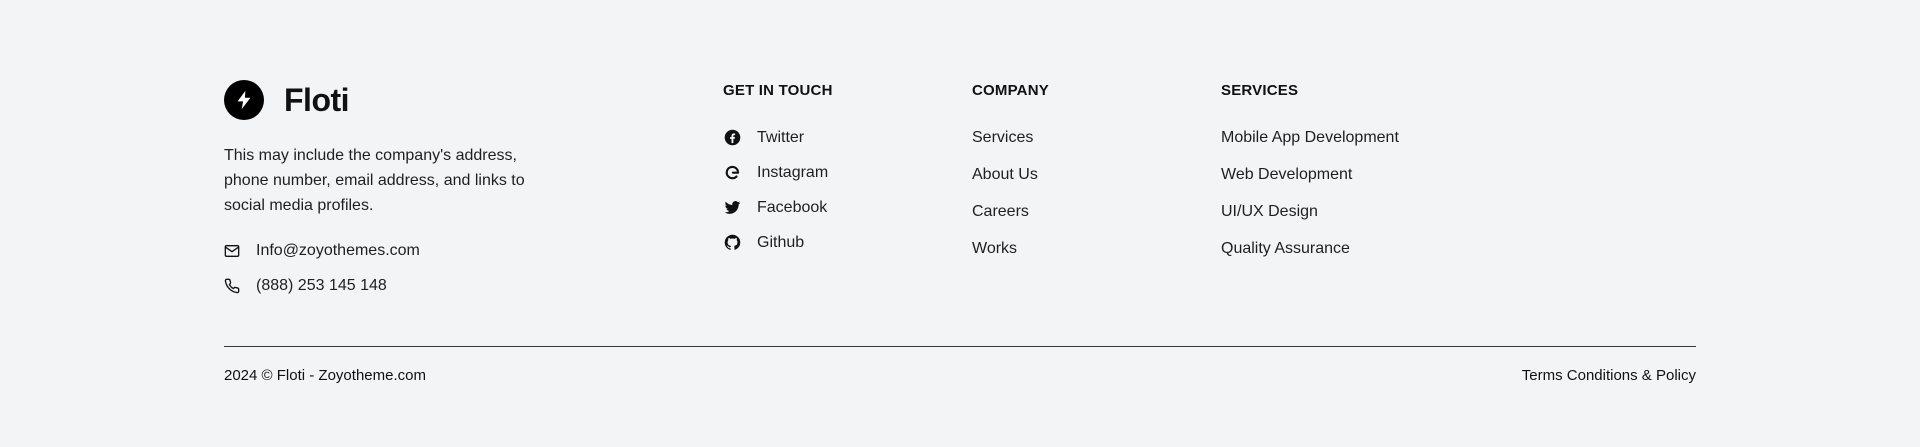 The height and width of the screenshot is (447, 1920). What do you see at coordinates (338, 250) in the screenshot?
I see `contact-email-text: Info@zoyothemes.com` at bounding box center [338, 250].